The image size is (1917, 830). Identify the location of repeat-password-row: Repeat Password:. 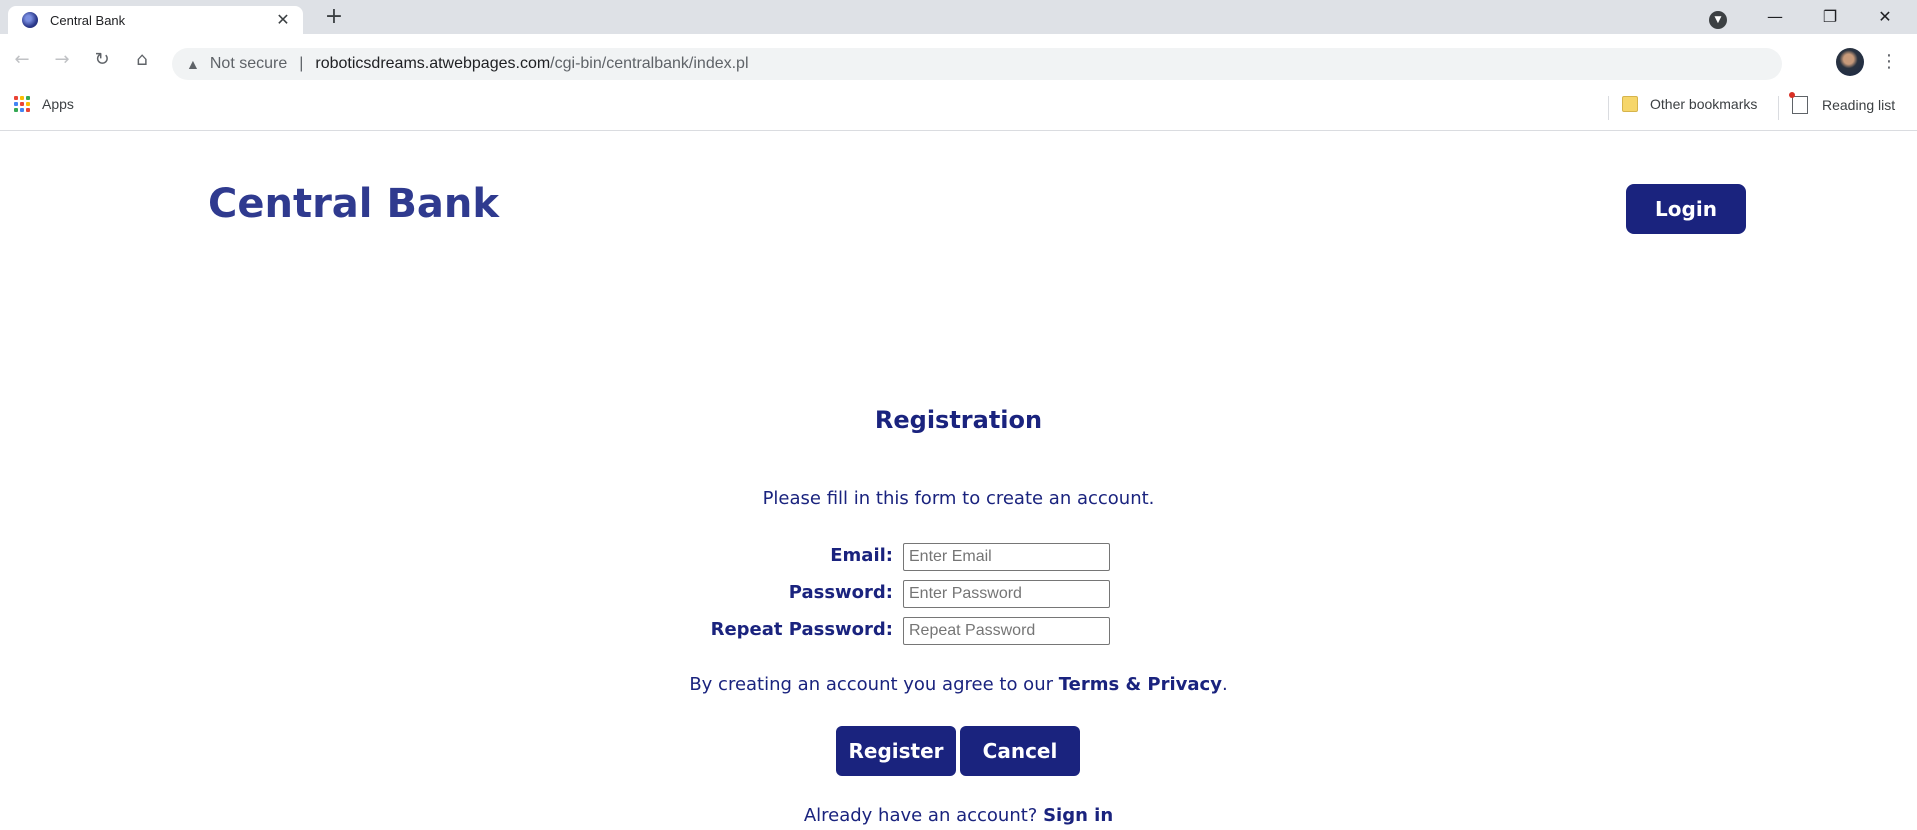
(958, 631).